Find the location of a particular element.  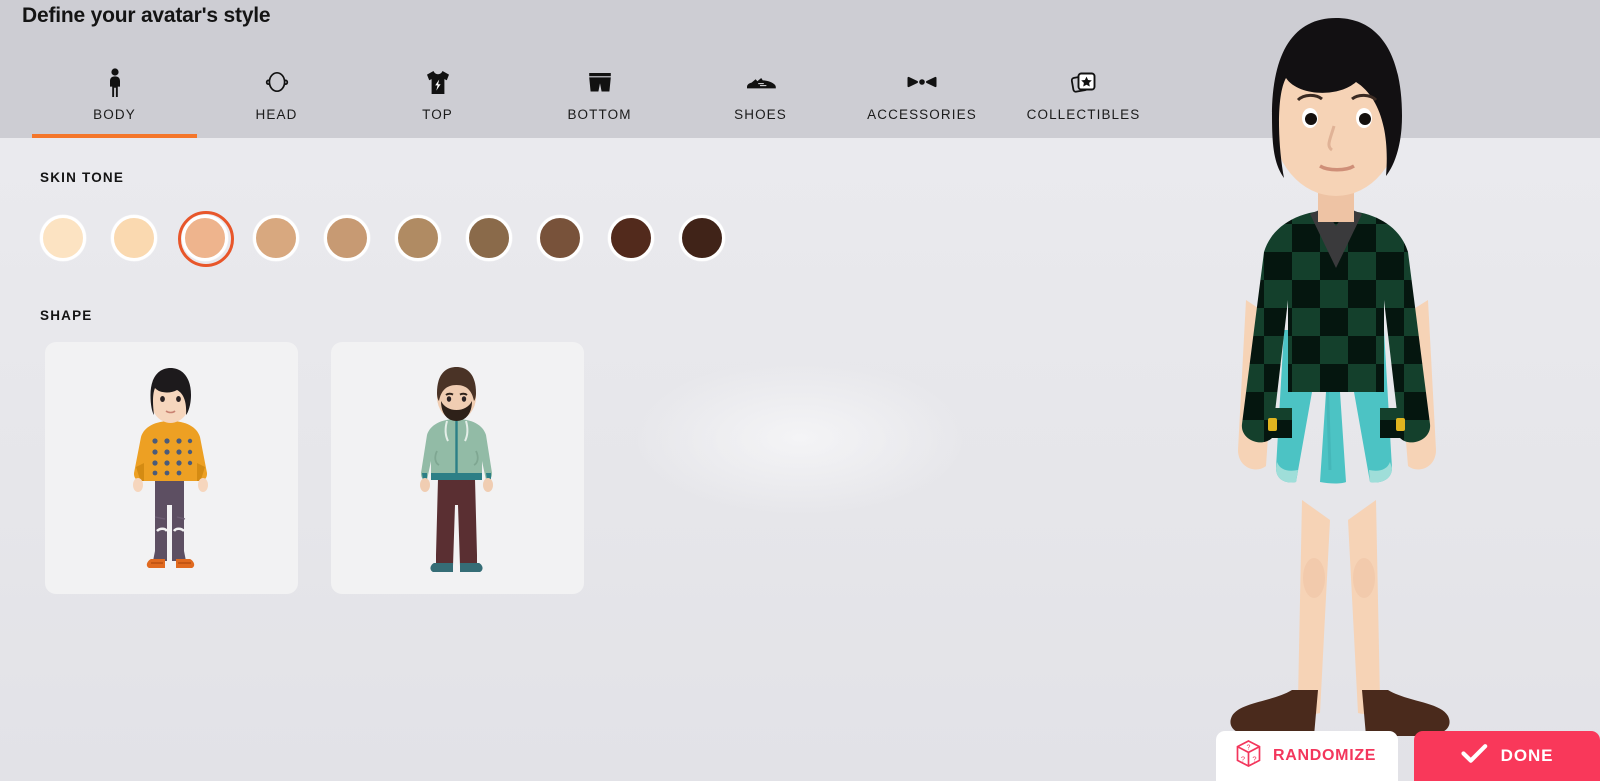

tab-label: ACCESSORIES is located at coordinates (922, 114).